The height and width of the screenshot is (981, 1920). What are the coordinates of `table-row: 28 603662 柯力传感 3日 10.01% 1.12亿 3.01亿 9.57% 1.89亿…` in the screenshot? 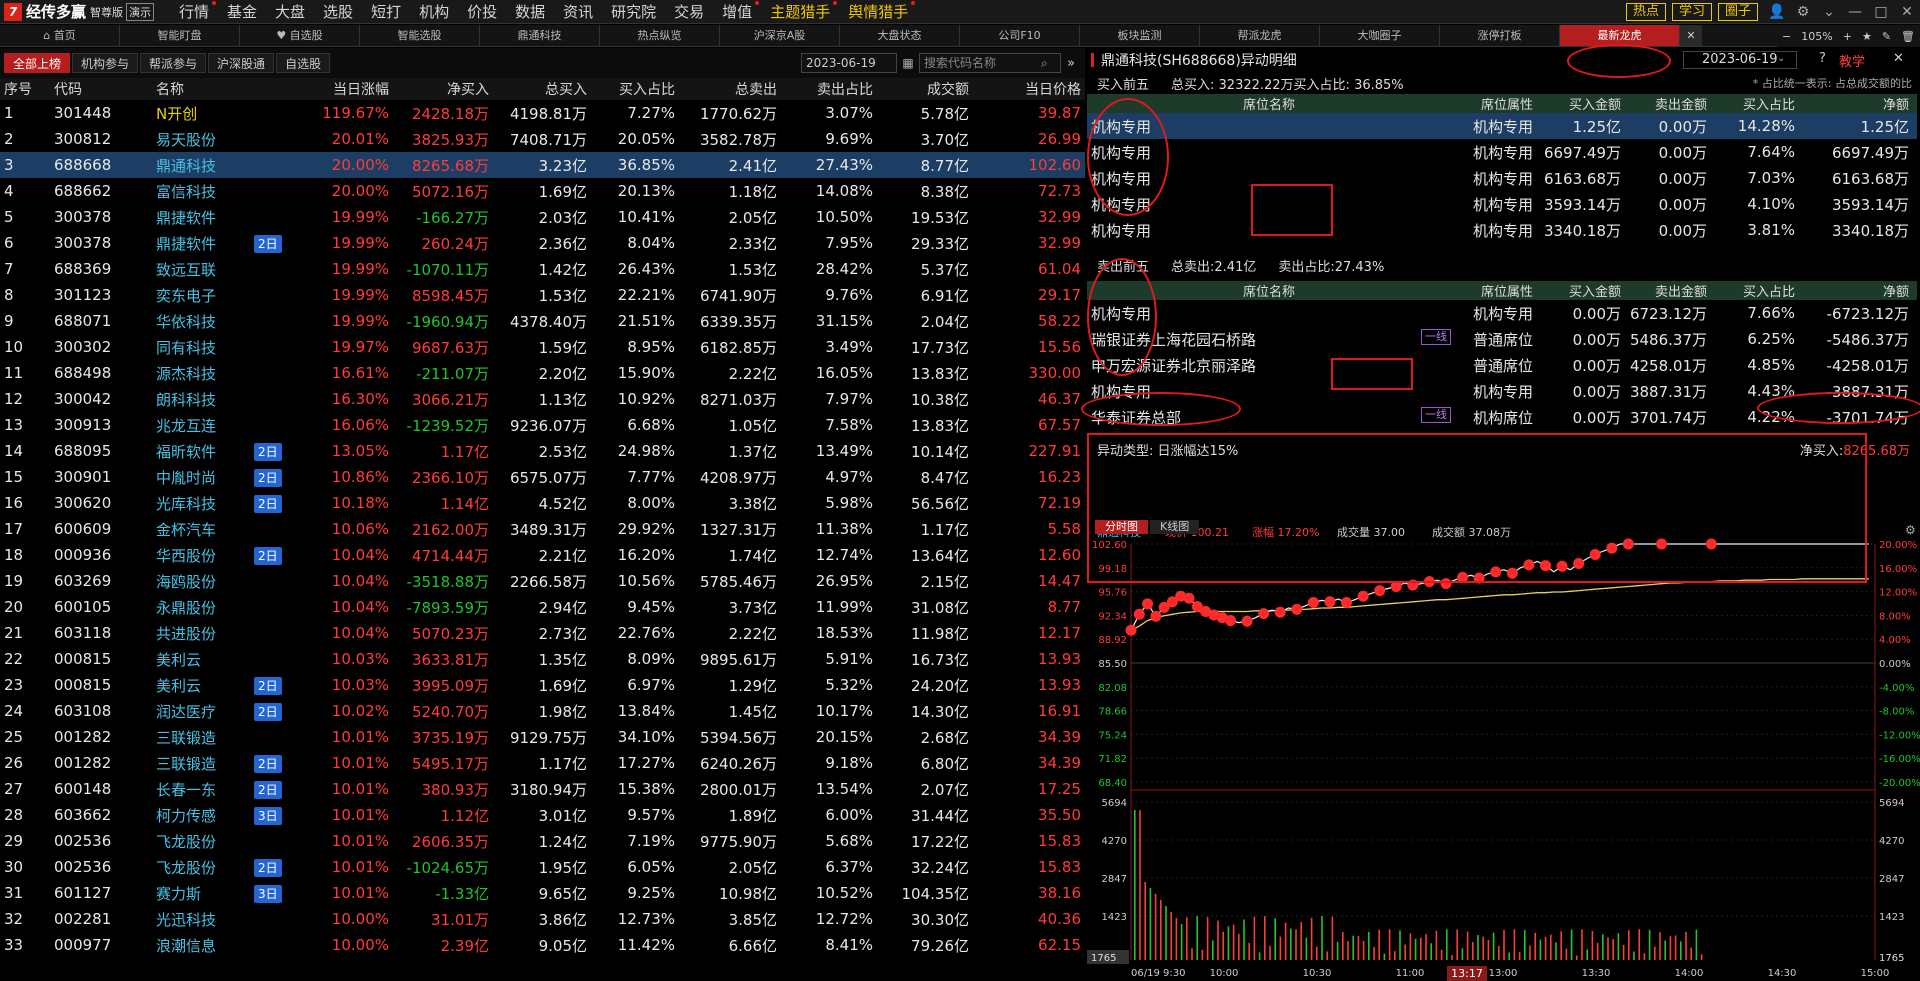 It's located at (542, 815).